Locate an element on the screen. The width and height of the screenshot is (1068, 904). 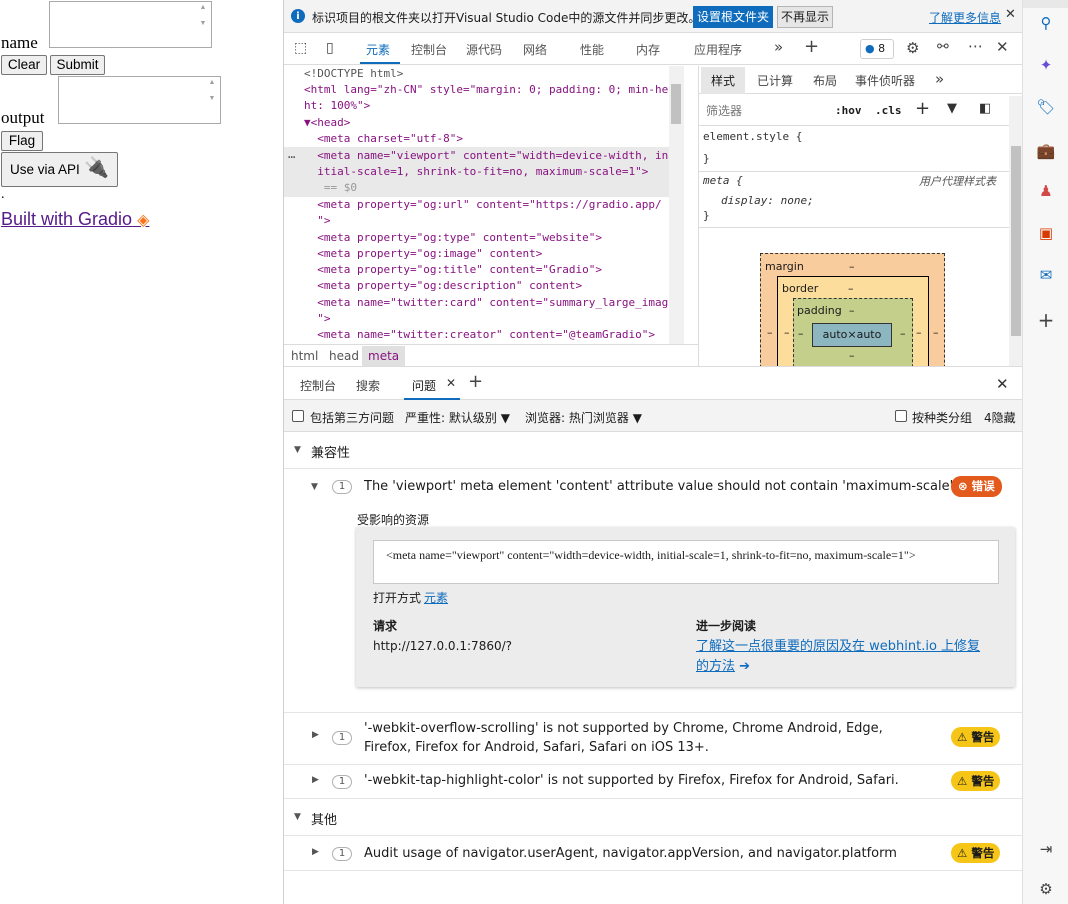
tab-styles: 样式 is located at coordinates (723, 80).